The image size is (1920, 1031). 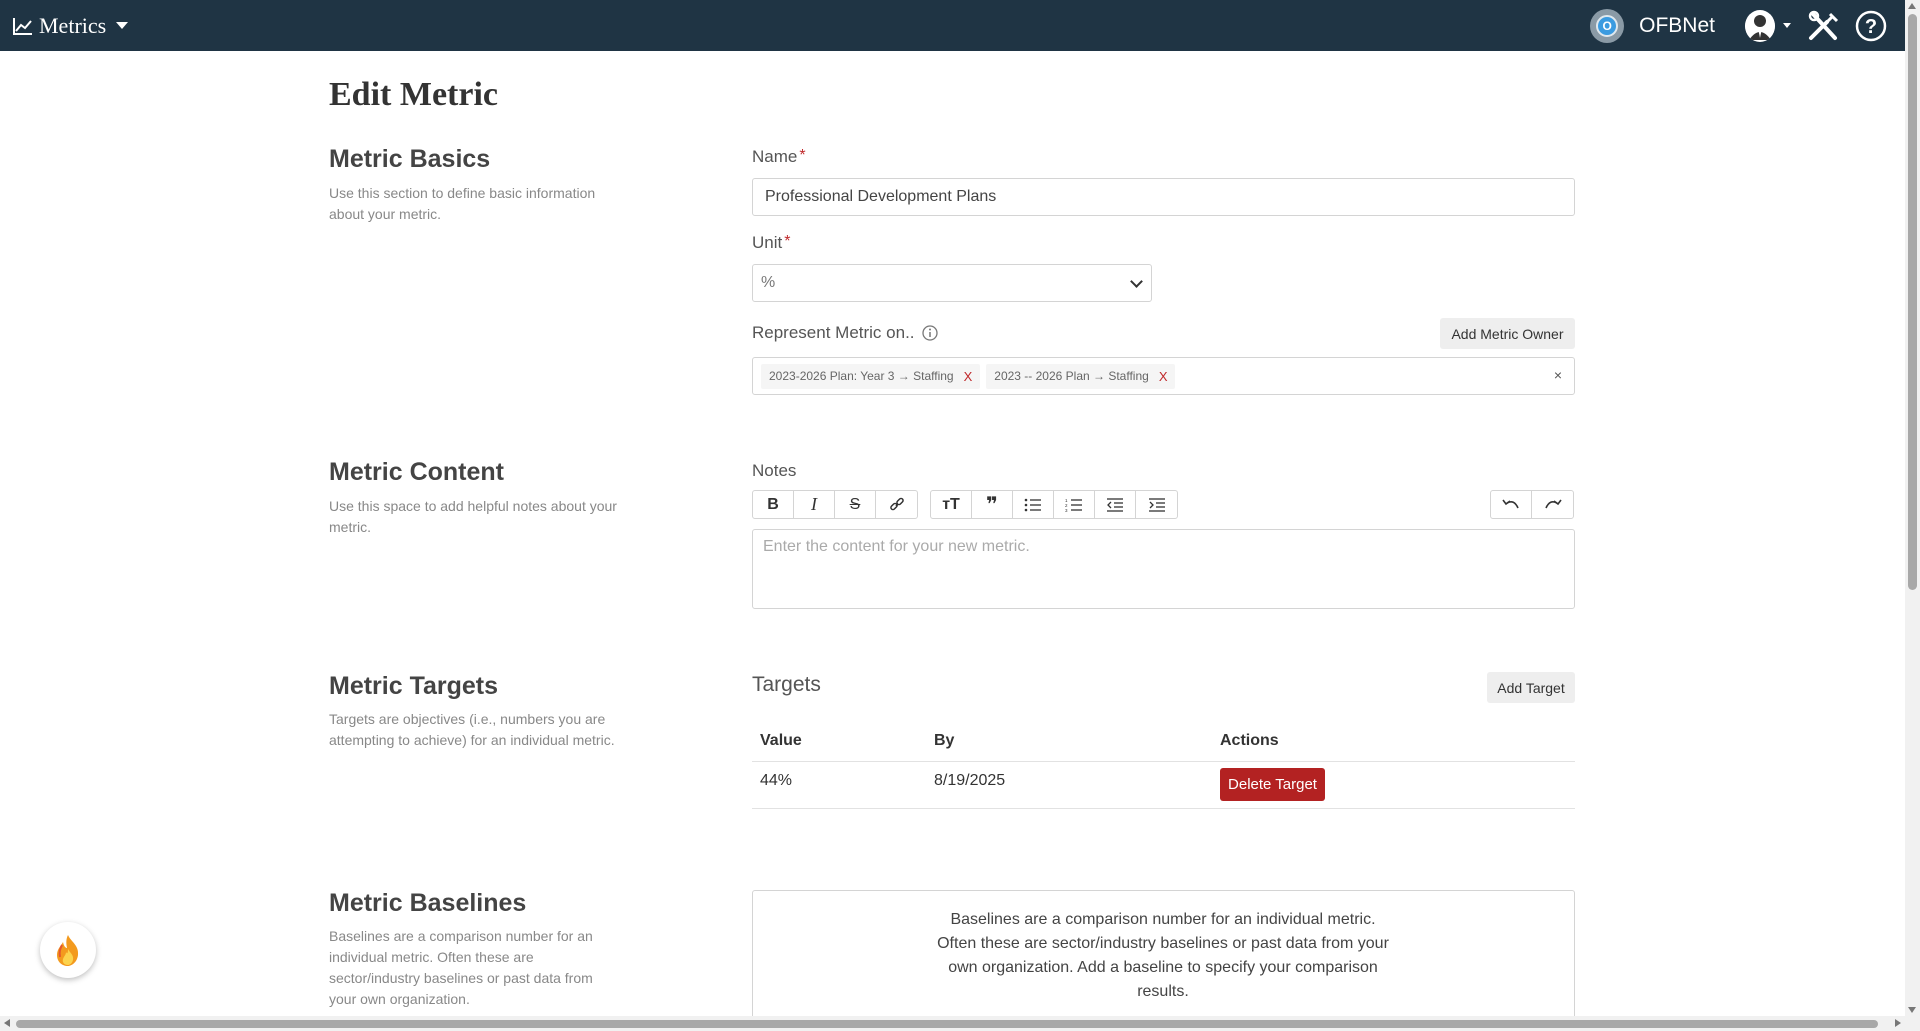 I want to click on metrics-menu: Metrics, so click(x=70, y=25).